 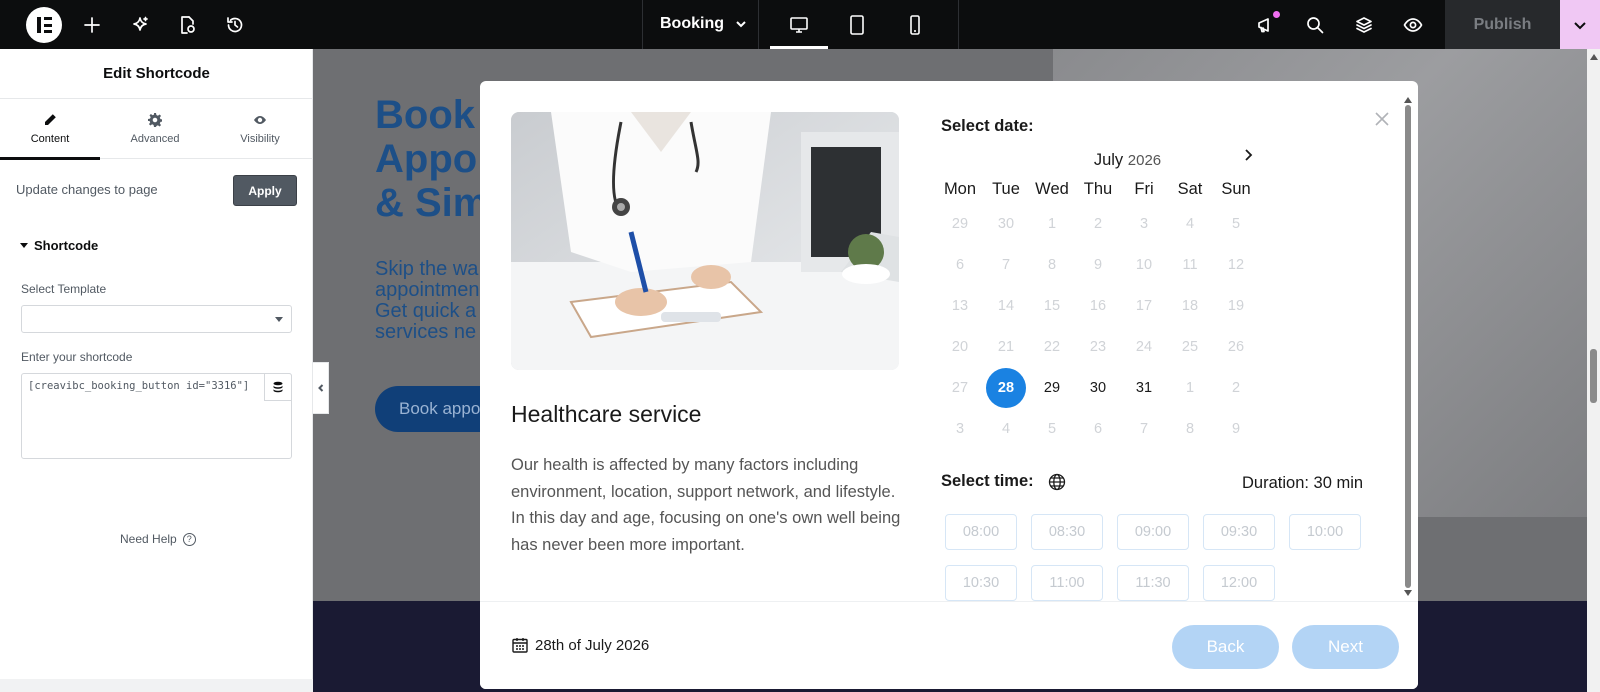 I want to click on month-label: July 2026, so click(x=1127, y=160).